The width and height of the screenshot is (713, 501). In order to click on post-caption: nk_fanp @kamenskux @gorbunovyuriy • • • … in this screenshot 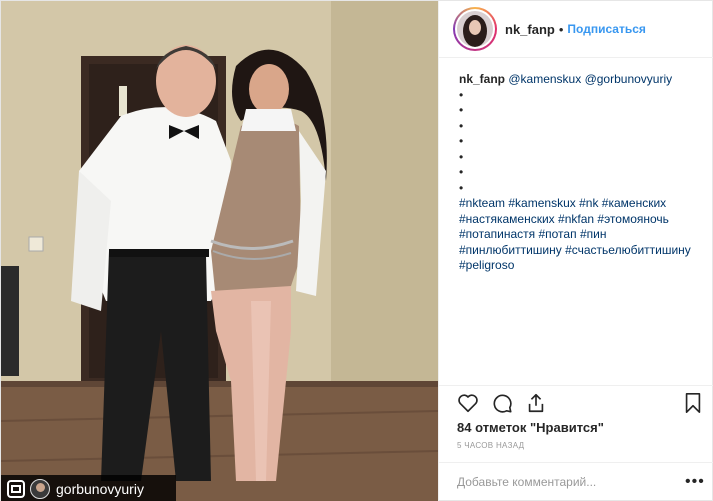, I will do `click(584, 173)`.